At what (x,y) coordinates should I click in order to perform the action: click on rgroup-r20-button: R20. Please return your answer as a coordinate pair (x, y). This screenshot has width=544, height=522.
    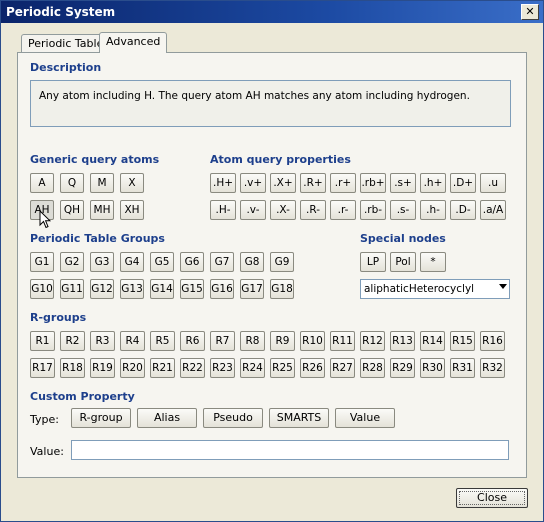
    Looking at the image, I should click on (132, 368).